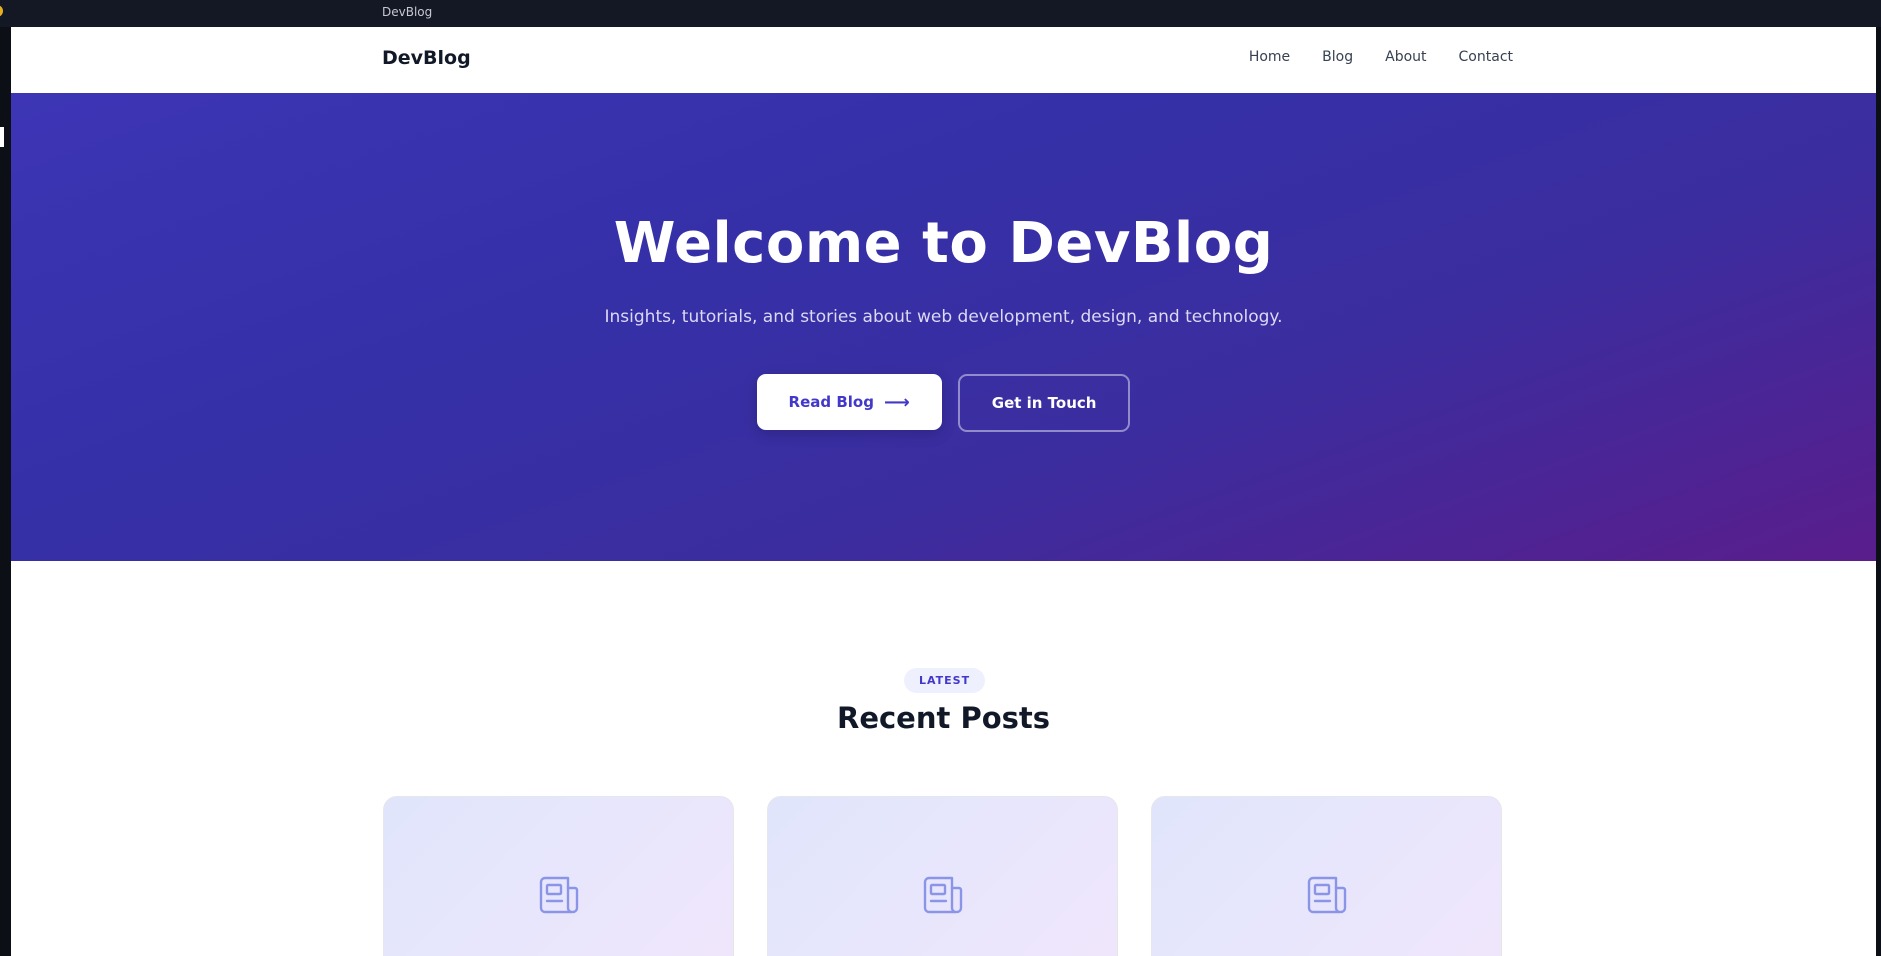 The image size is (1881, 956). Describe the element at coordinates (407, 12) in the screenshot. I see `window-title: DevBlog` at that location.